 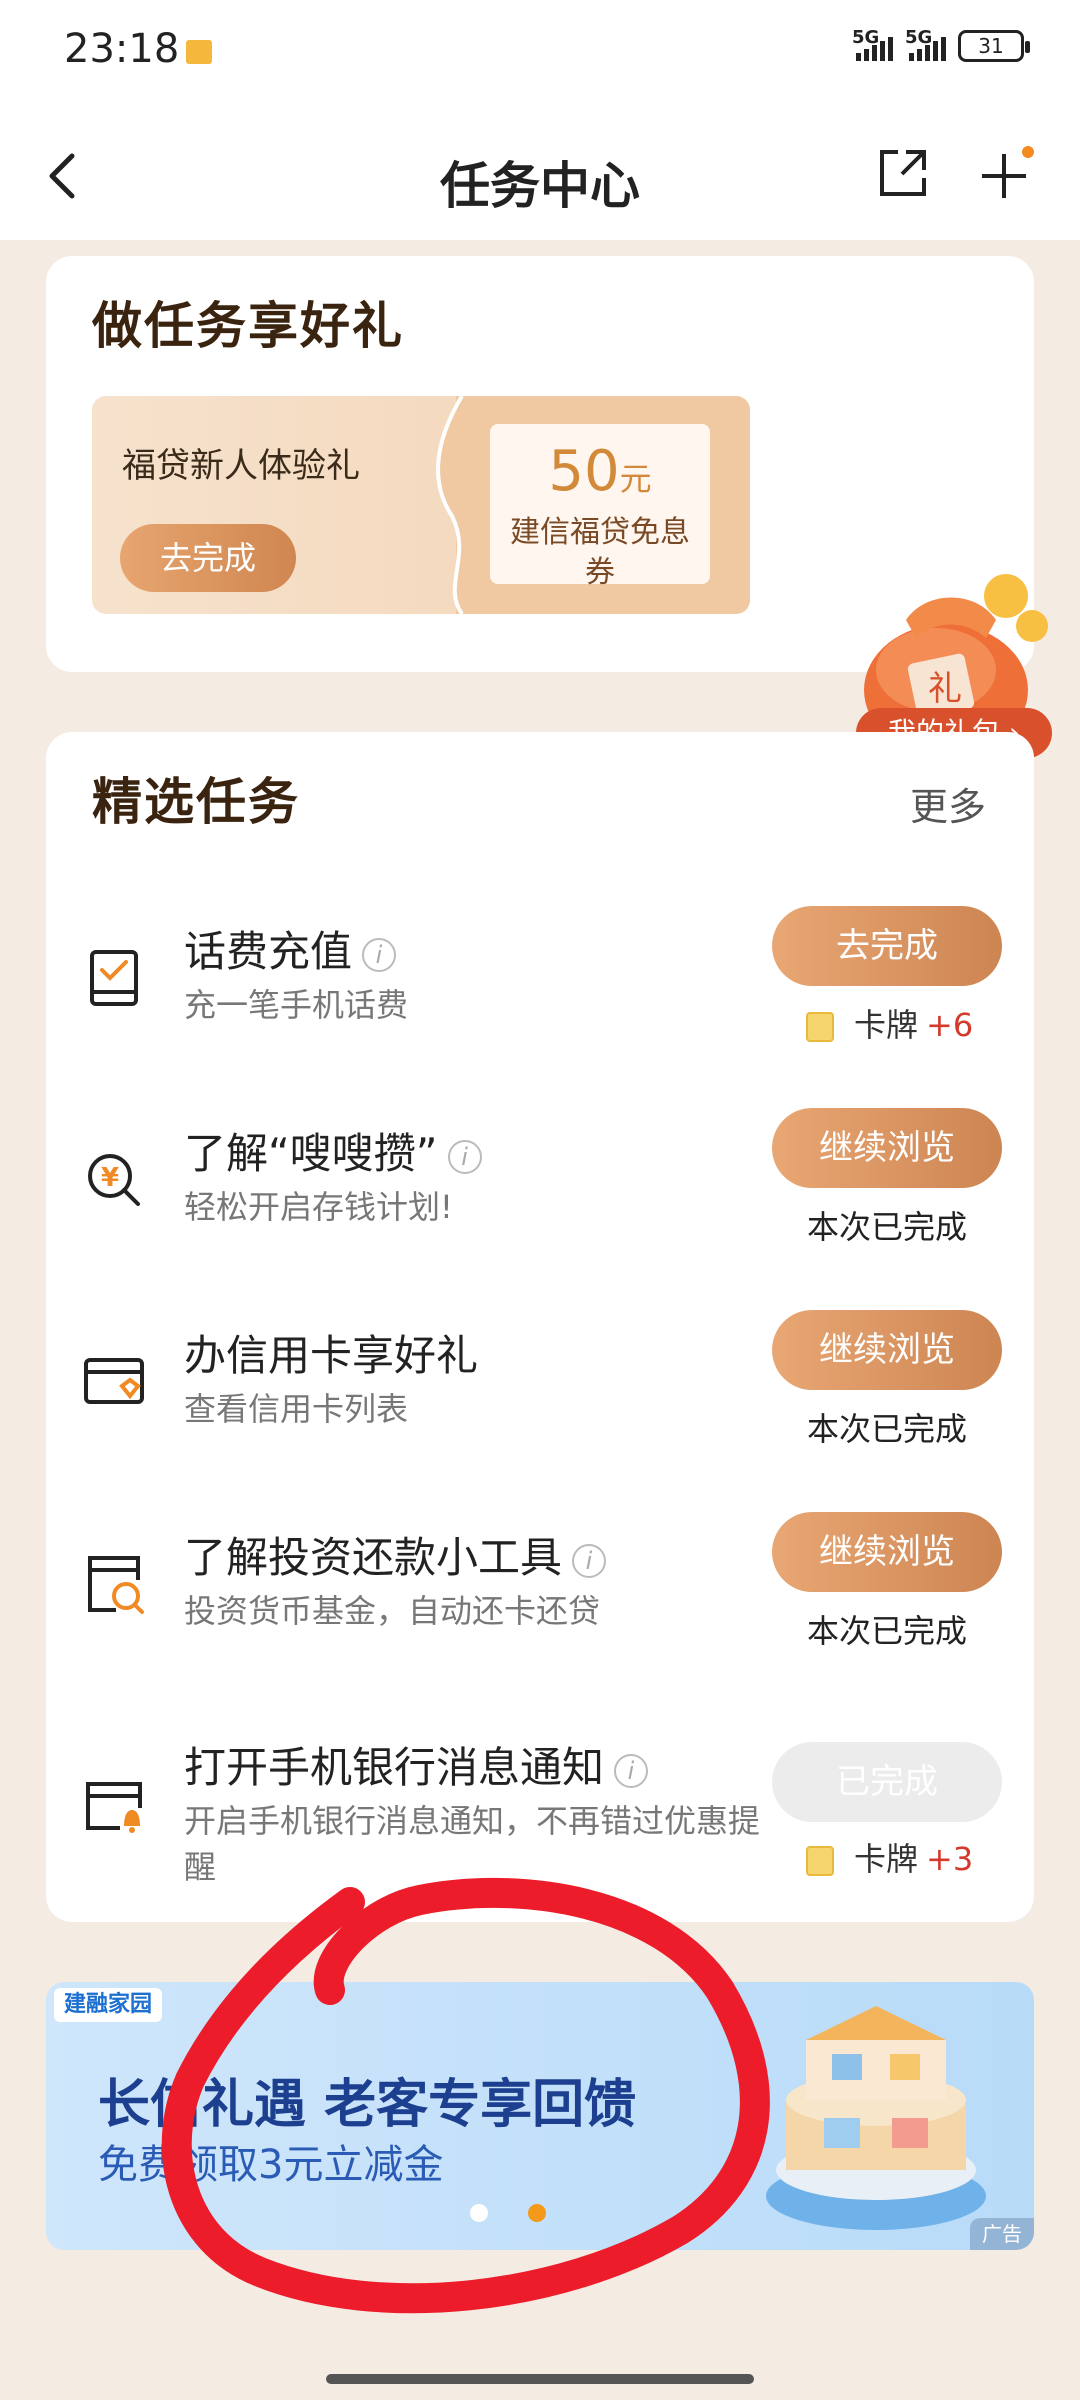 What do you see at coordinates (1002, 2234) in the screenshot?
I see `ad-label: 广告` at bounding box center [1002, 2234].